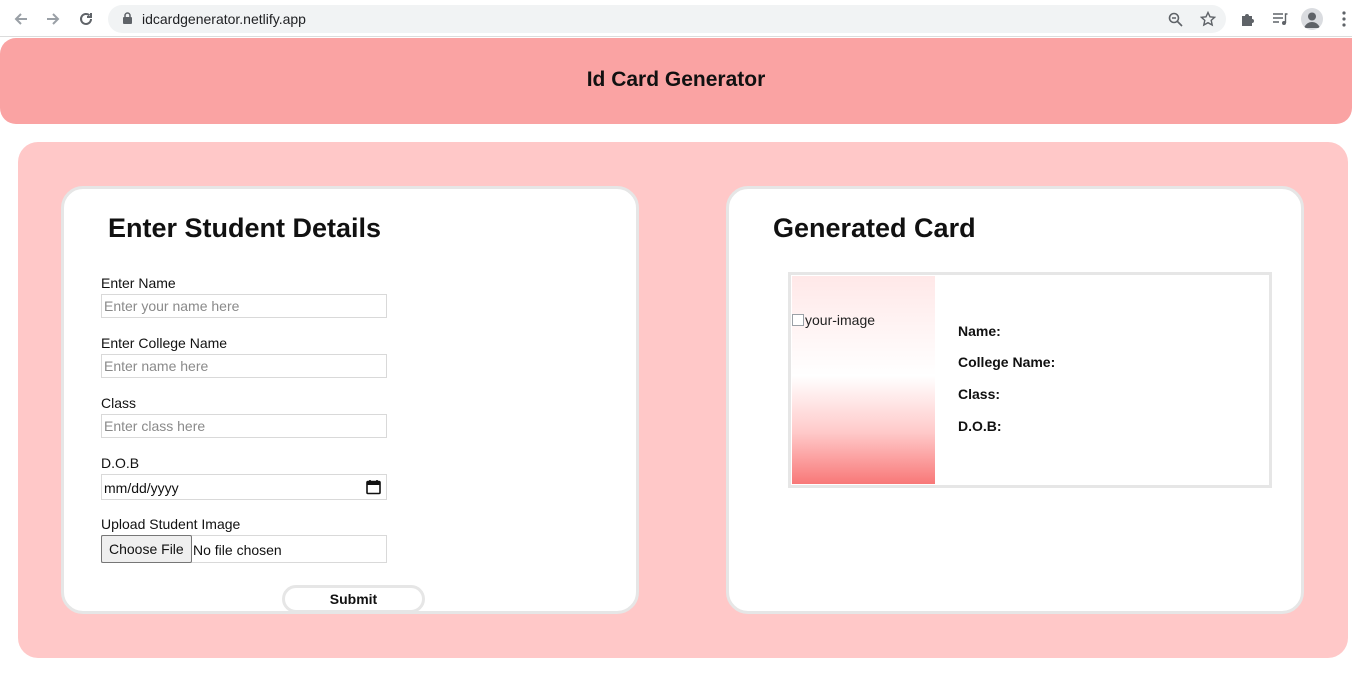 Image resolution: width=1352 pixels, height=682 pixels. I want to click on dob-label: D.O.B, so click(120, 463).